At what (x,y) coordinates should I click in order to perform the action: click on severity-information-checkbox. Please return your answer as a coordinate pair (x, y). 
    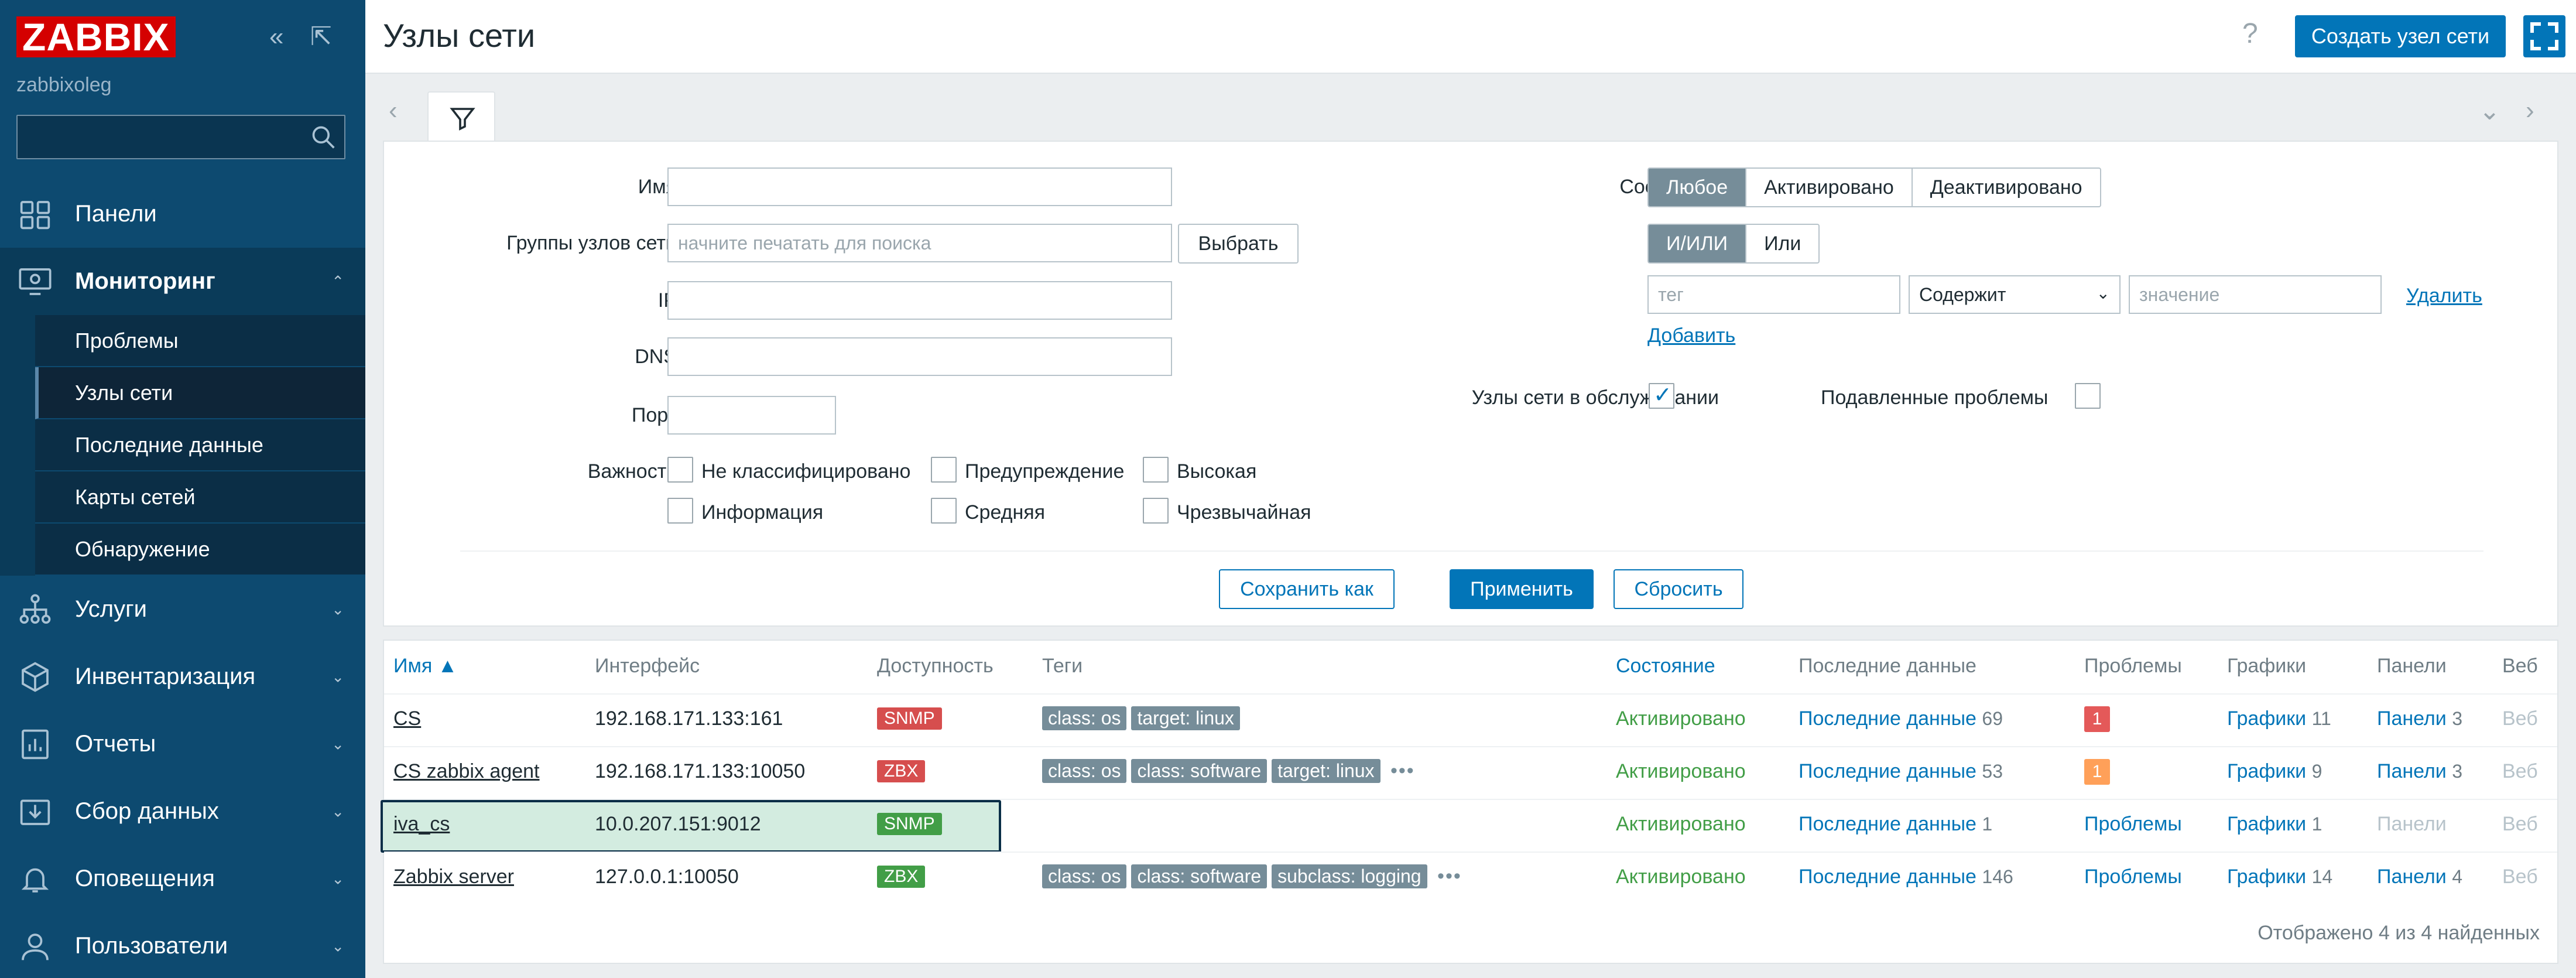
    Looking at the image, I should click on (680, 511).